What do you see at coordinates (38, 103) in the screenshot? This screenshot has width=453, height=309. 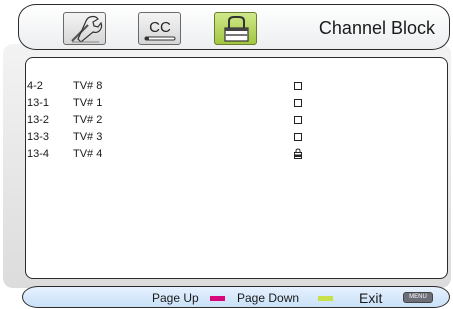 I see `channel-number: 13-1` at bounding box center [38, 103].